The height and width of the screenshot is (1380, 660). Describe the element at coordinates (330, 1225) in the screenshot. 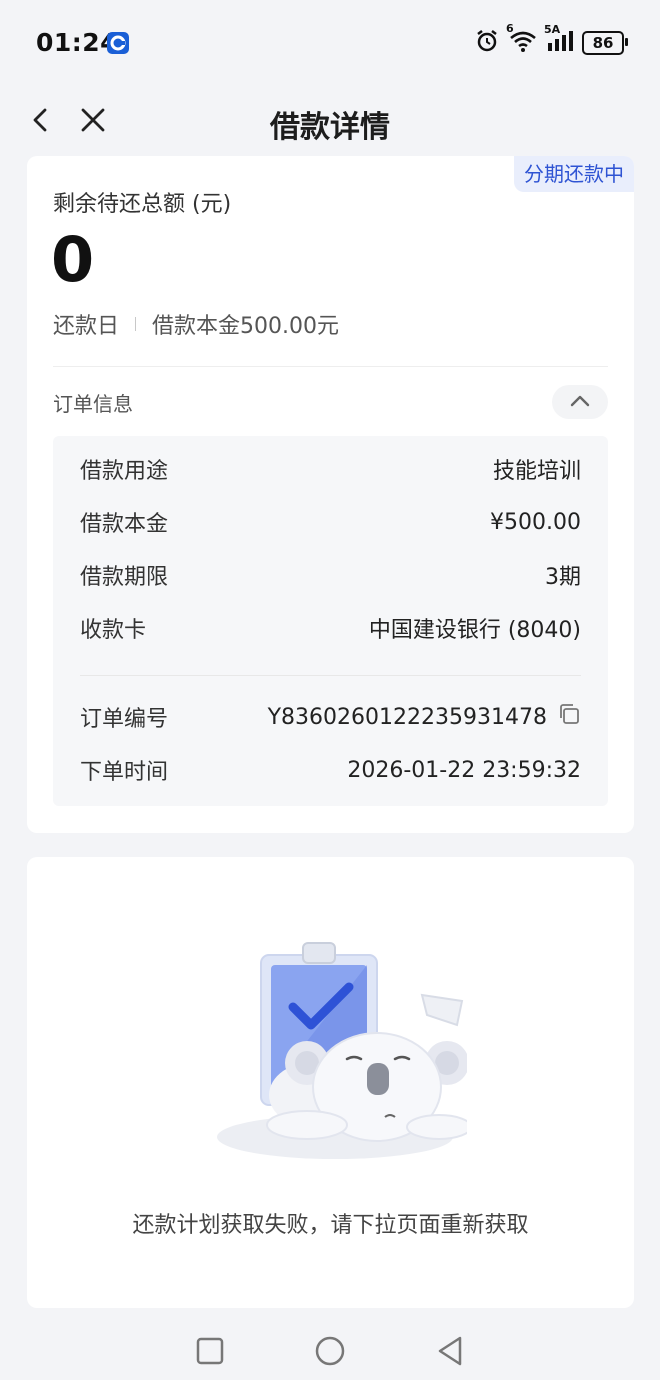

I see `plan-error-message: 还款计划获取失败，请下拉页面重新获取` at that location.